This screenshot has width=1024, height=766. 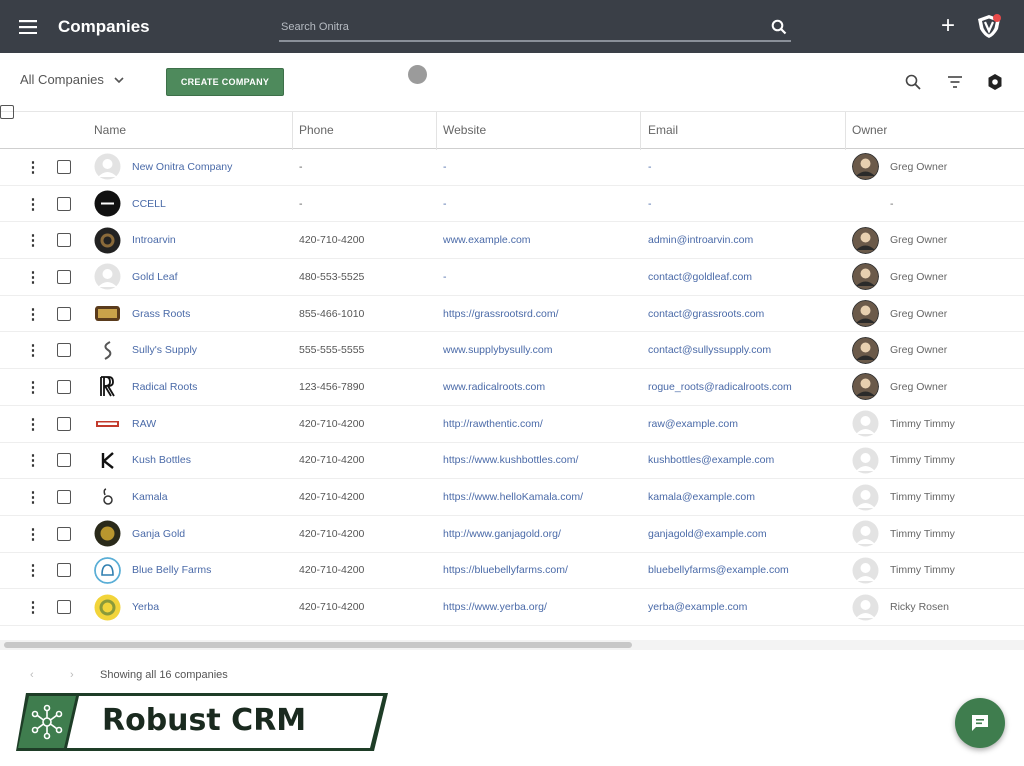 I want to click on company-website-link: http://www.ganjagold.org/, so click(x=540, y=534).